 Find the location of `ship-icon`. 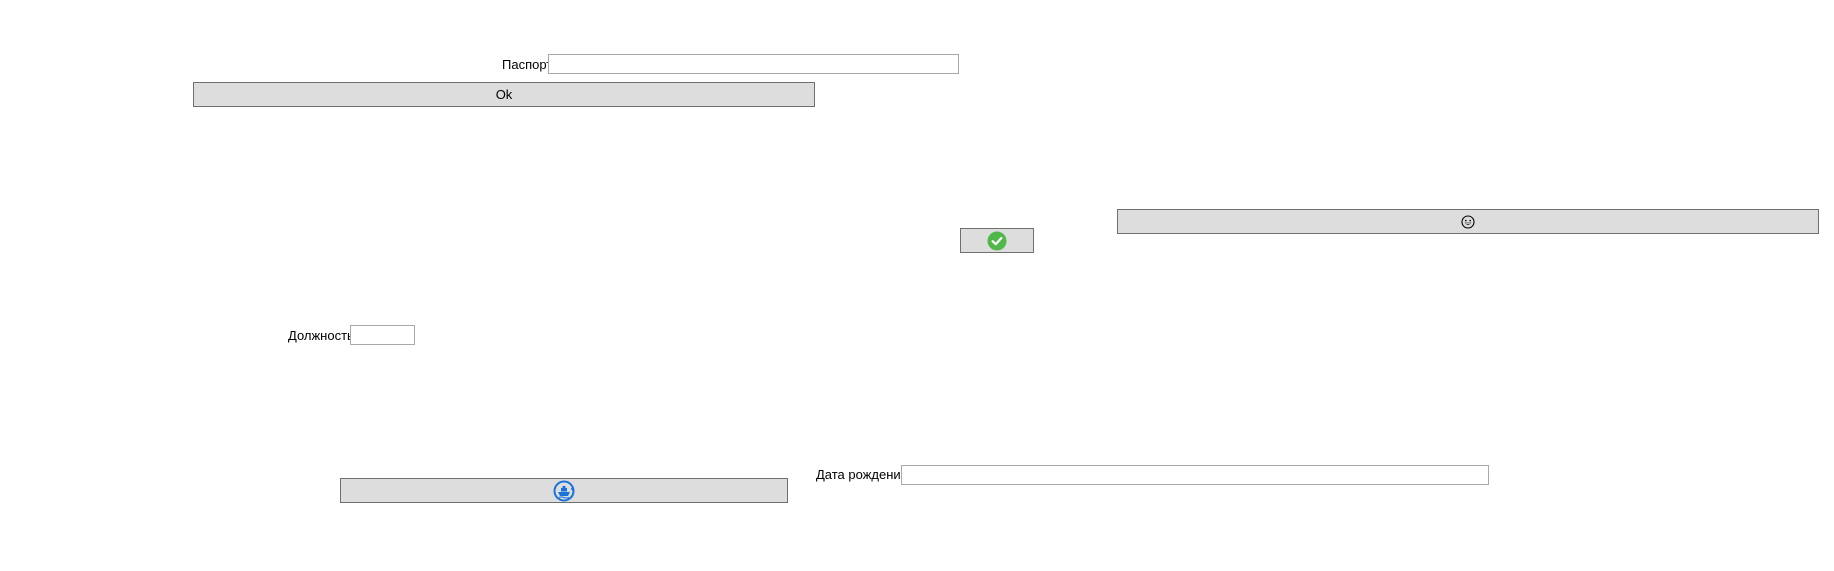

ship-icon is located at coordinates (564, 491).